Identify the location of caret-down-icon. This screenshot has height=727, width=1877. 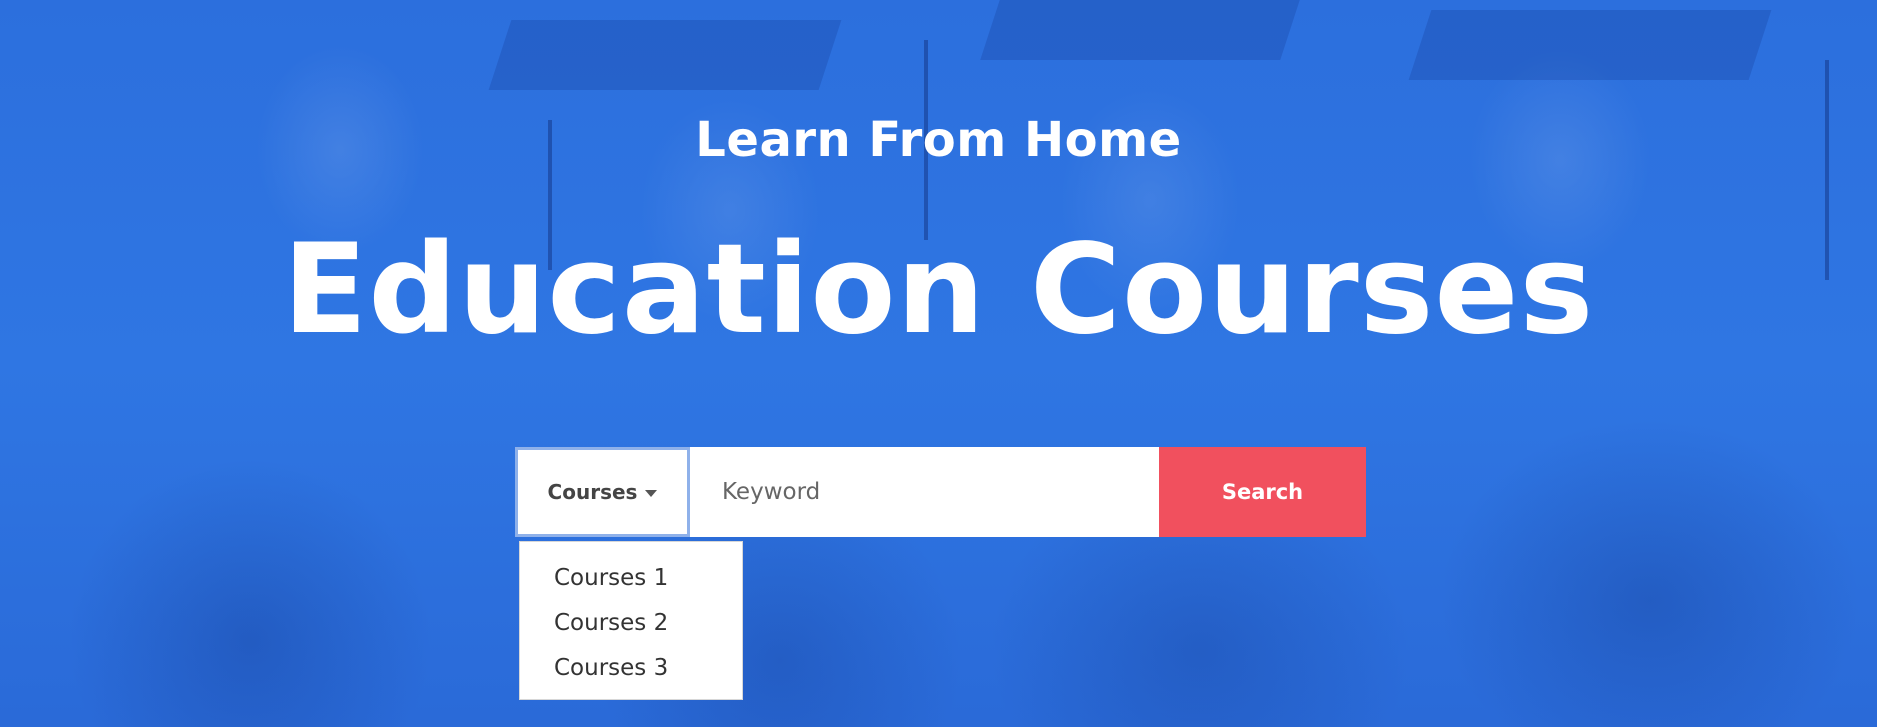
(651, 493).